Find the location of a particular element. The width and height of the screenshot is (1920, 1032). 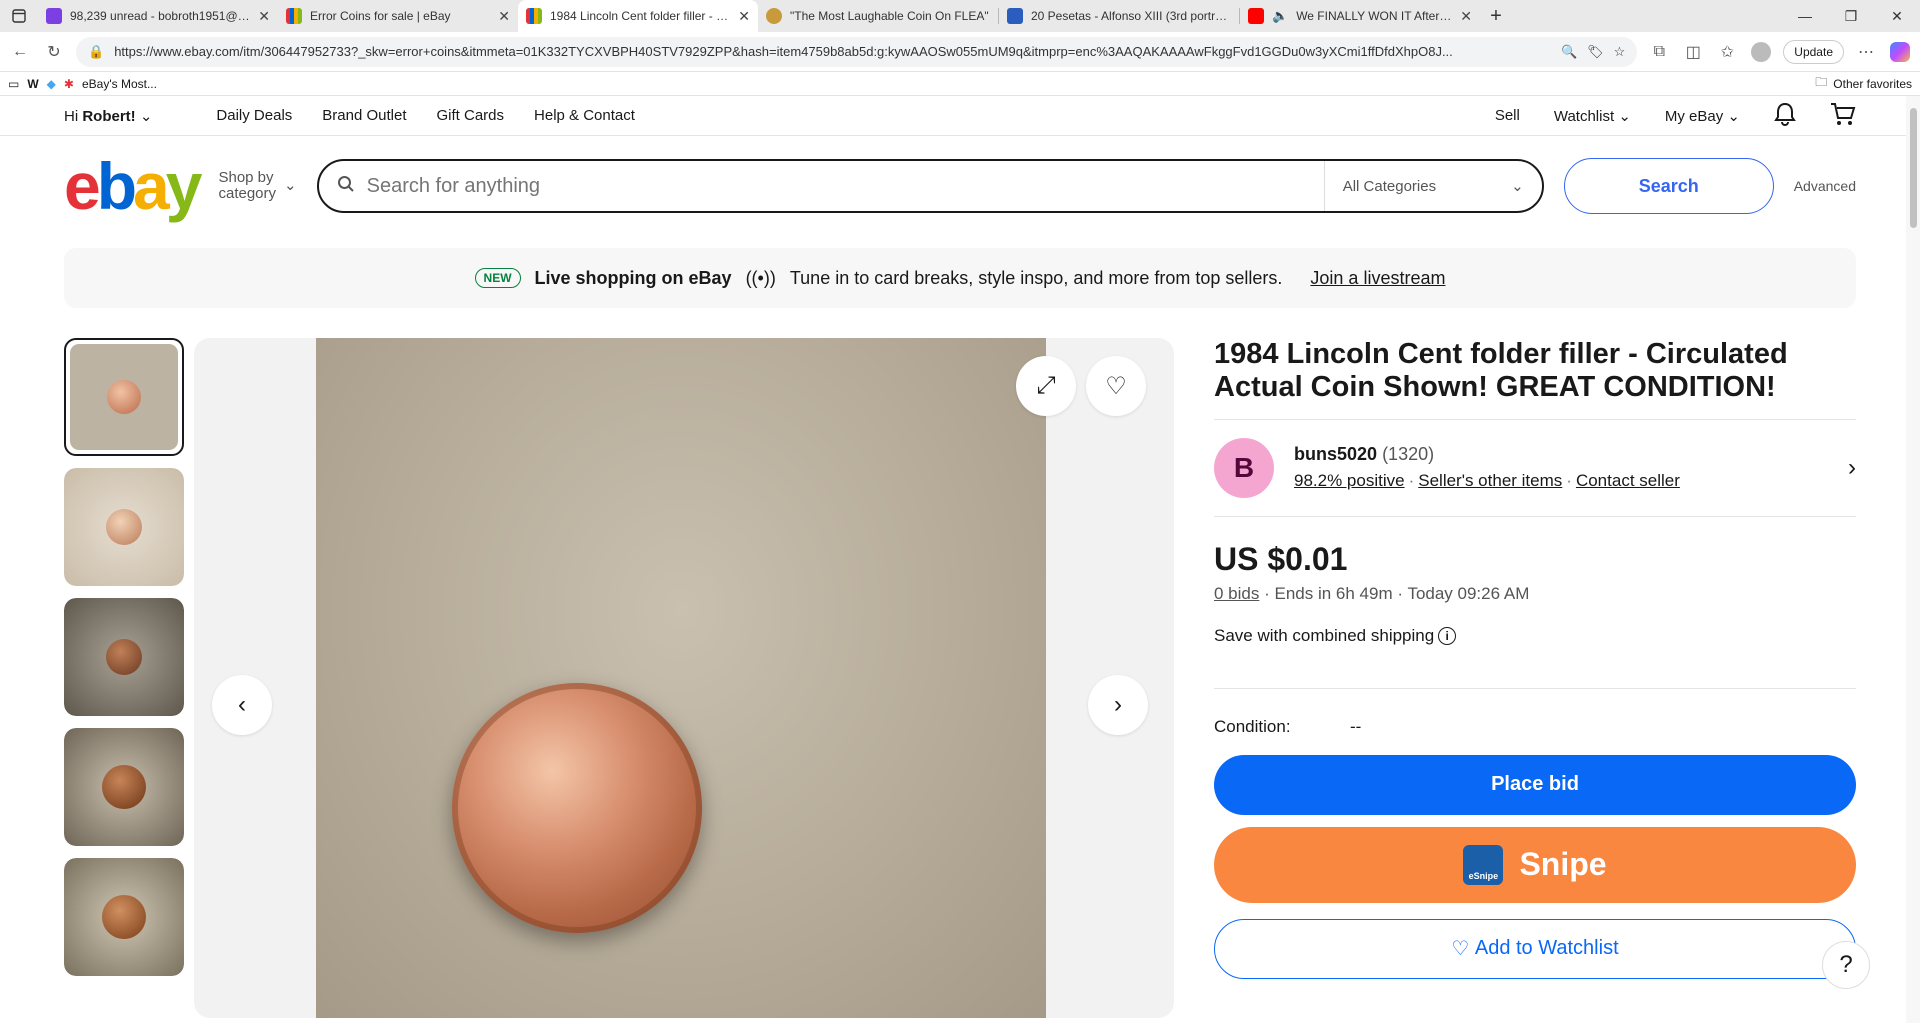

bids-link: 0 bids is located at coordinates (1236, 593).